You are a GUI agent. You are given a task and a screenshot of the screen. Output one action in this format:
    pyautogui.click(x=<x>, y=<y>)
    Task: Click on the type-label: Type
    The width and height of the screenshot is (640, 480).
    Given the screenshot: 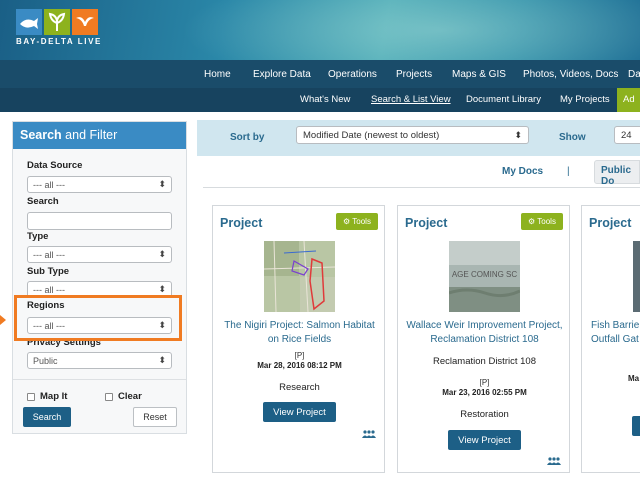 What is the action you would take?
    pyautogui.click(x=38, y=236)
    